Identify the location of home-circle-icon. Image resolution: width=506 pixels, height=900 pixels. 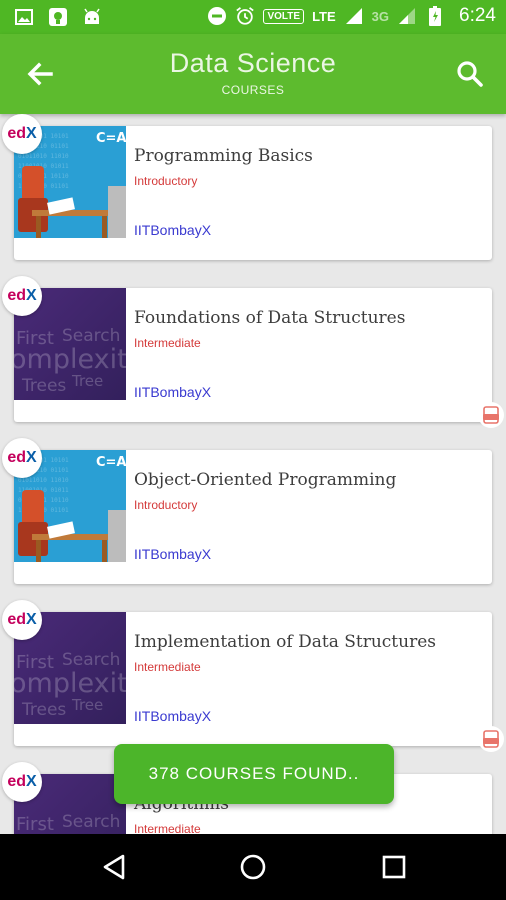
(253, 867).